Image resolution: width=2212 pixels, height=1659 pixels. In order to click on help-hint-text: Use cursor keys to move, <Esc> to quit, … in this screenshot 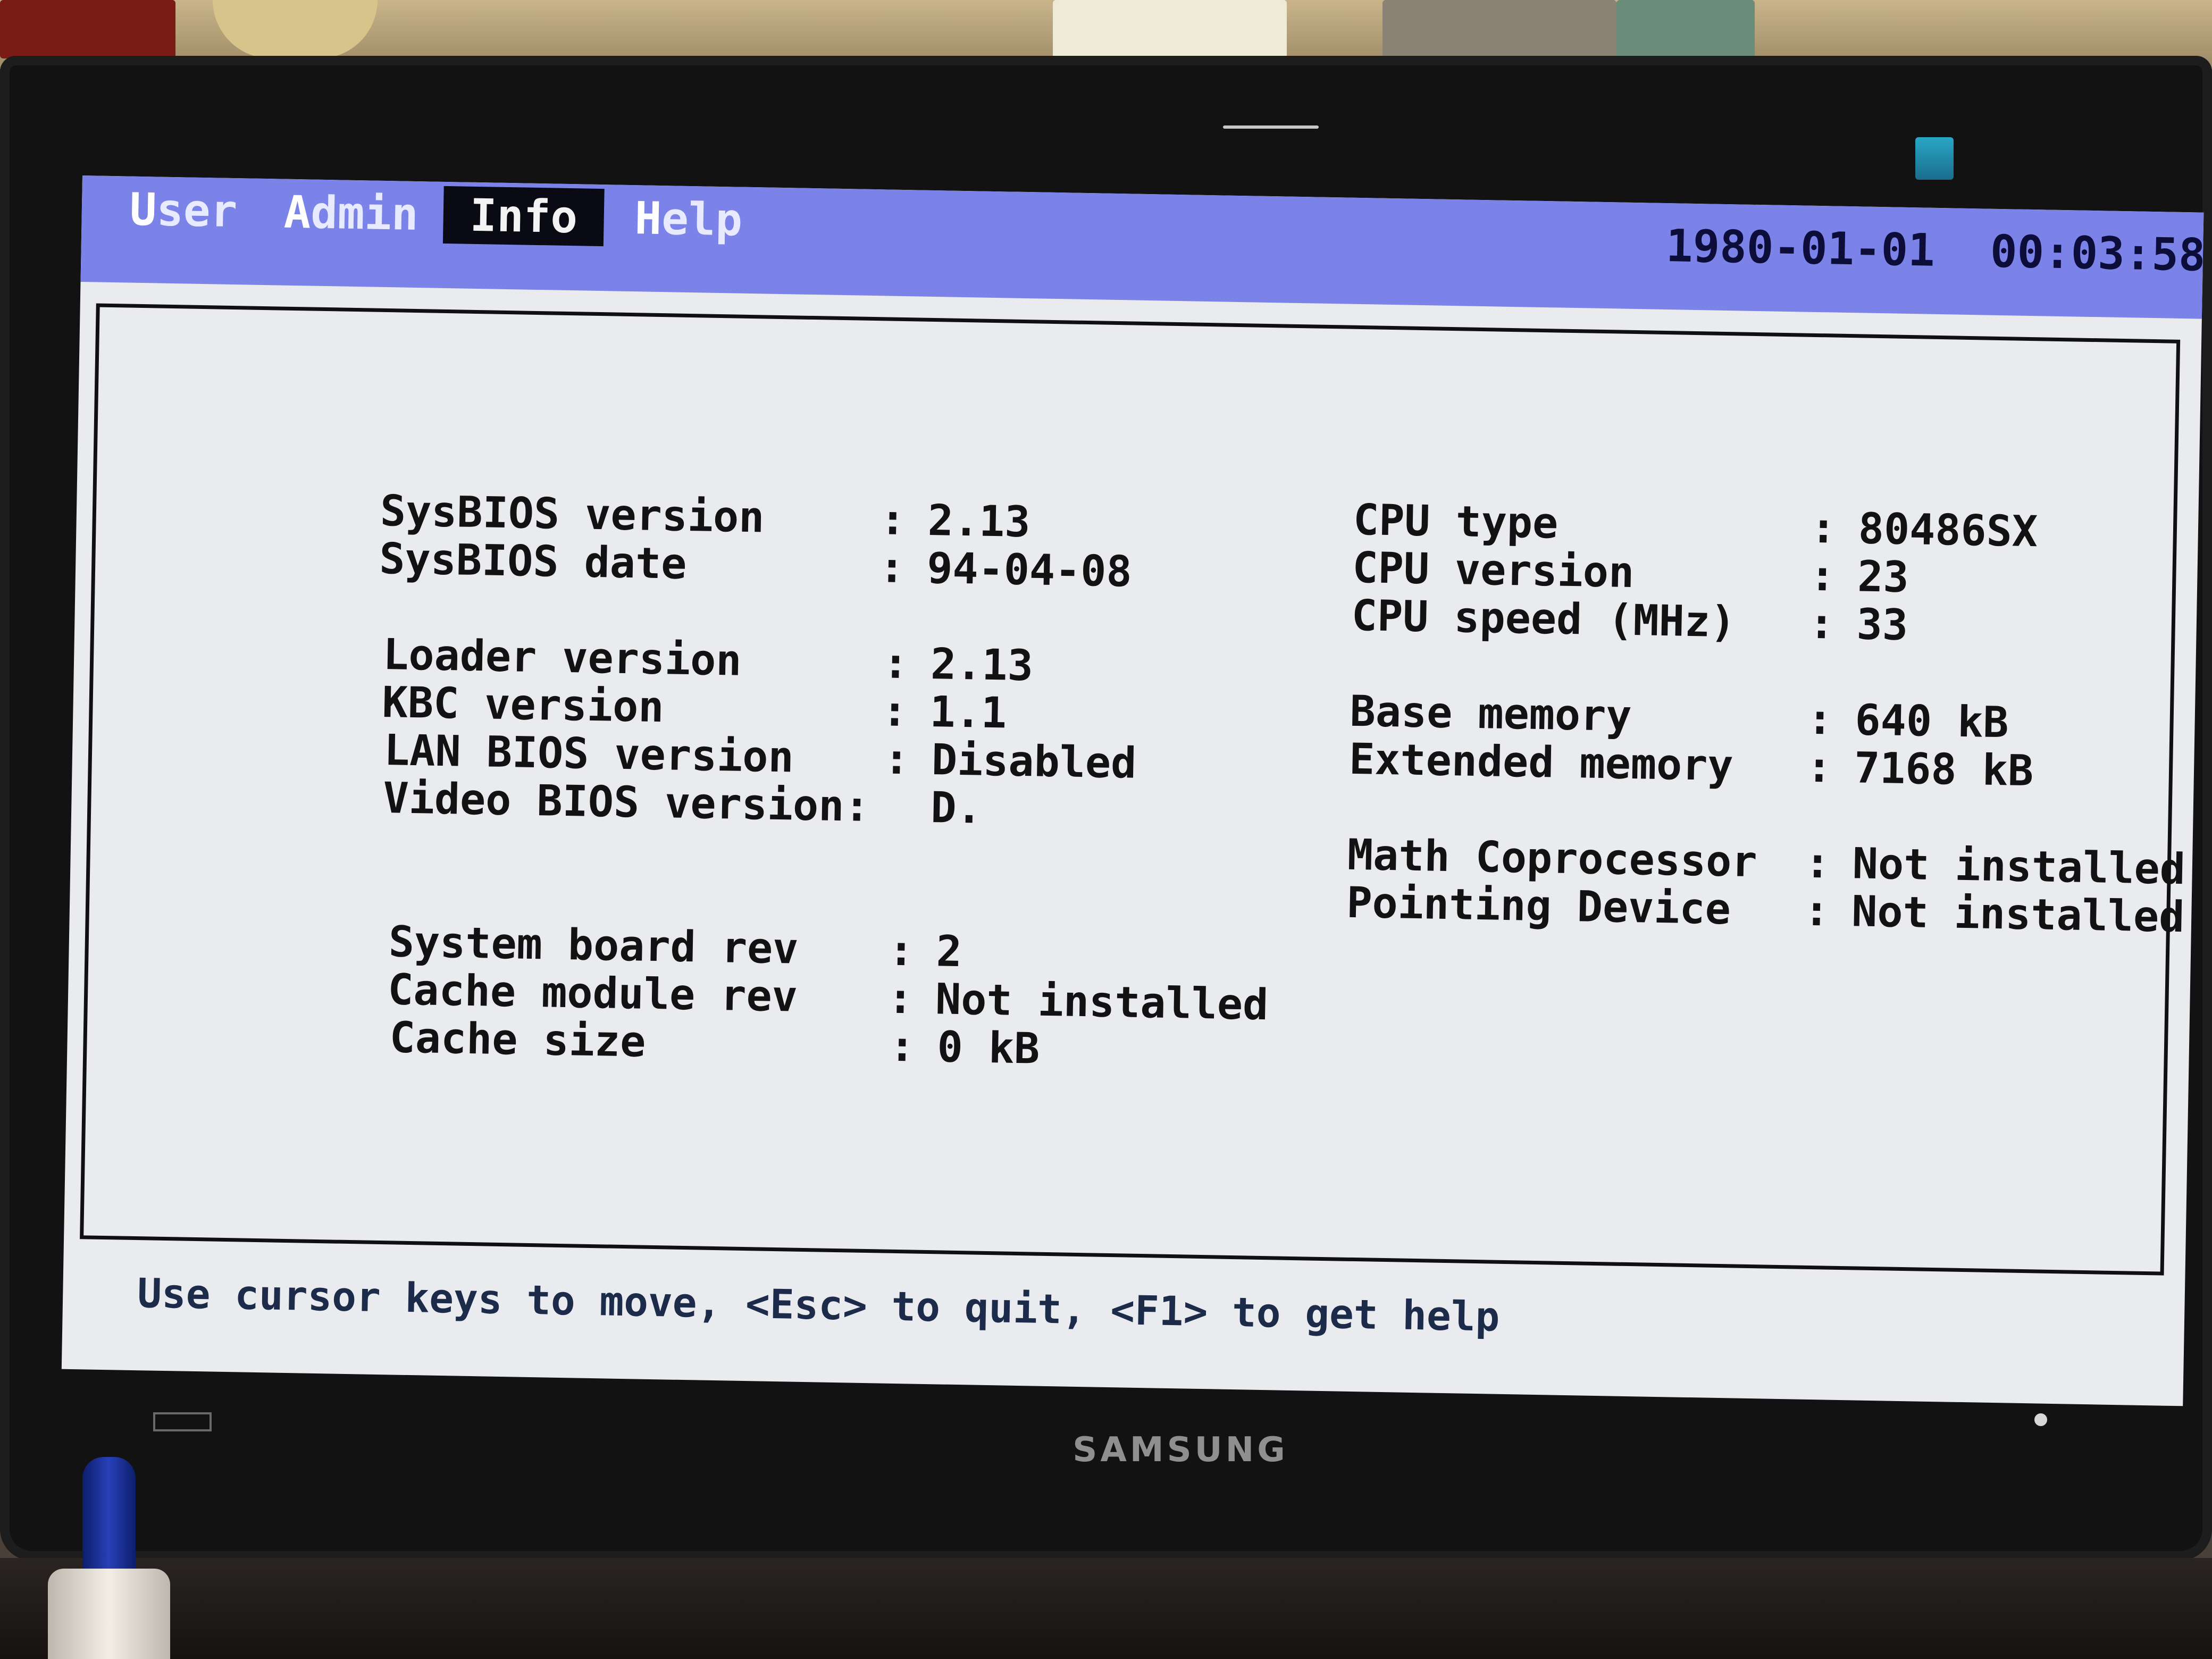, I will do `click(819, 1304)`.